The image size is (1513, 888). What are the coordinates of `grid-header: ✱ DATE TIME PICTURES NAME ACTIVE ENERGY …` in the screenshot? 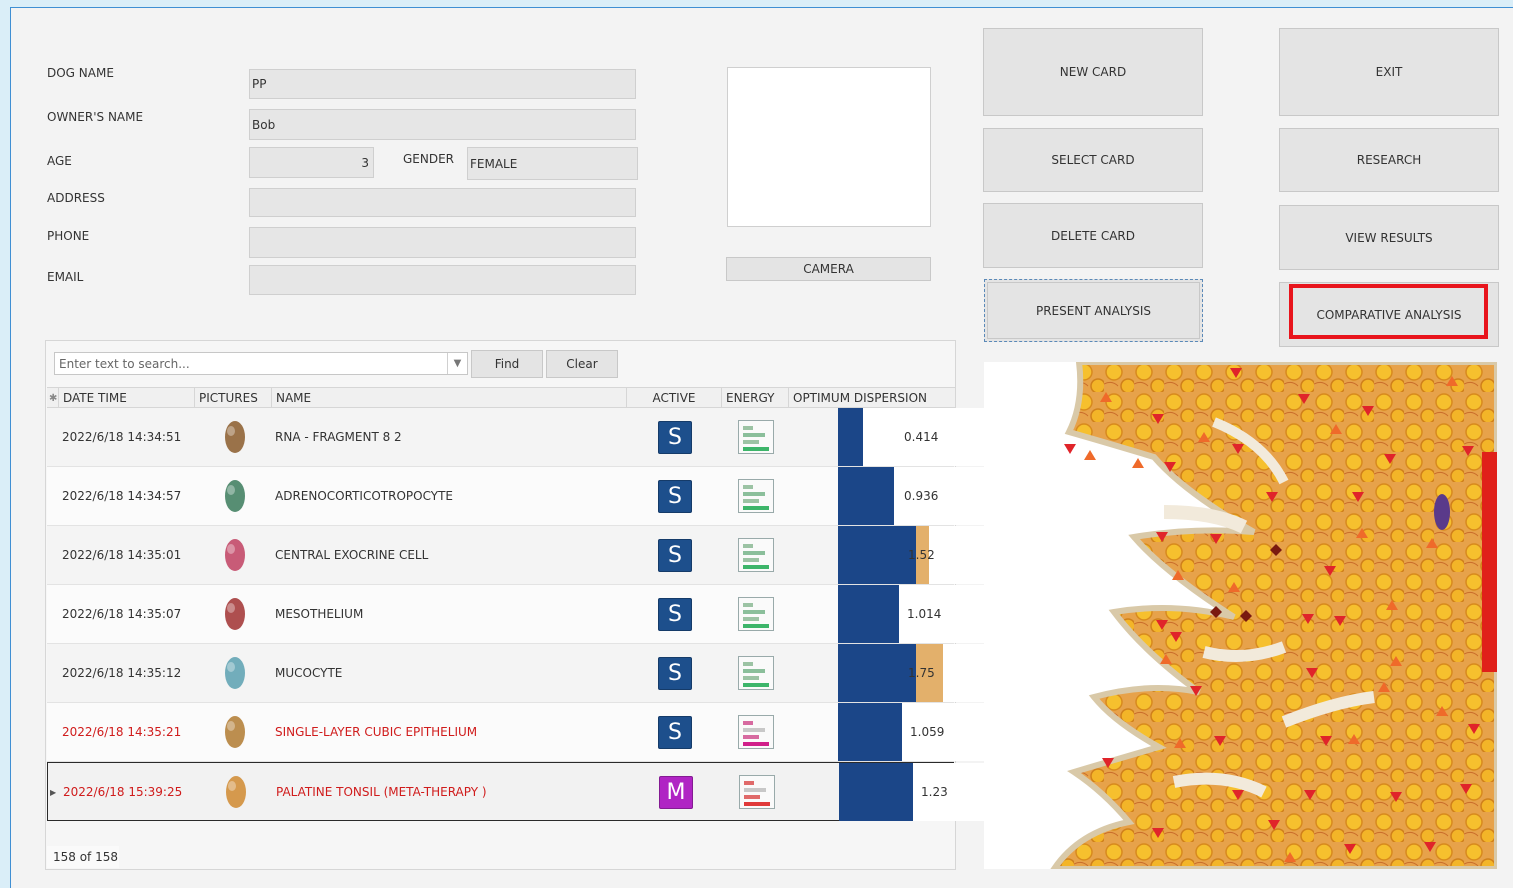 It's located at (501, 397).